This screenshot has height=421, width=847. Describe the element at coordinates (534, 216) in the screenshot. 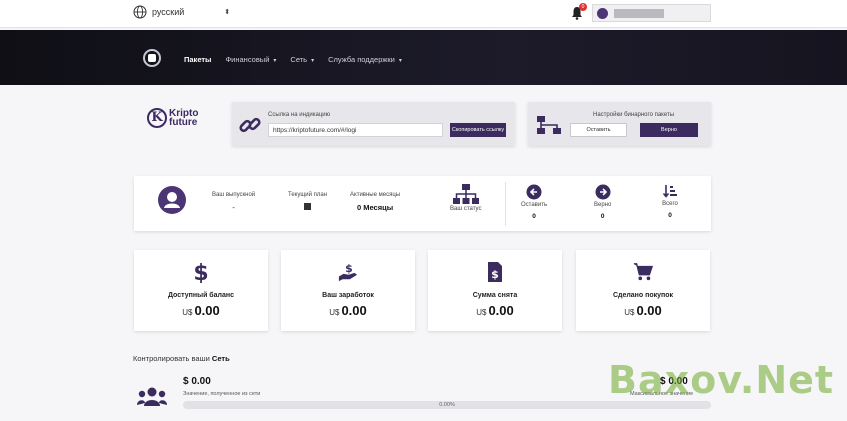

I see `left-value: 0` at that location.